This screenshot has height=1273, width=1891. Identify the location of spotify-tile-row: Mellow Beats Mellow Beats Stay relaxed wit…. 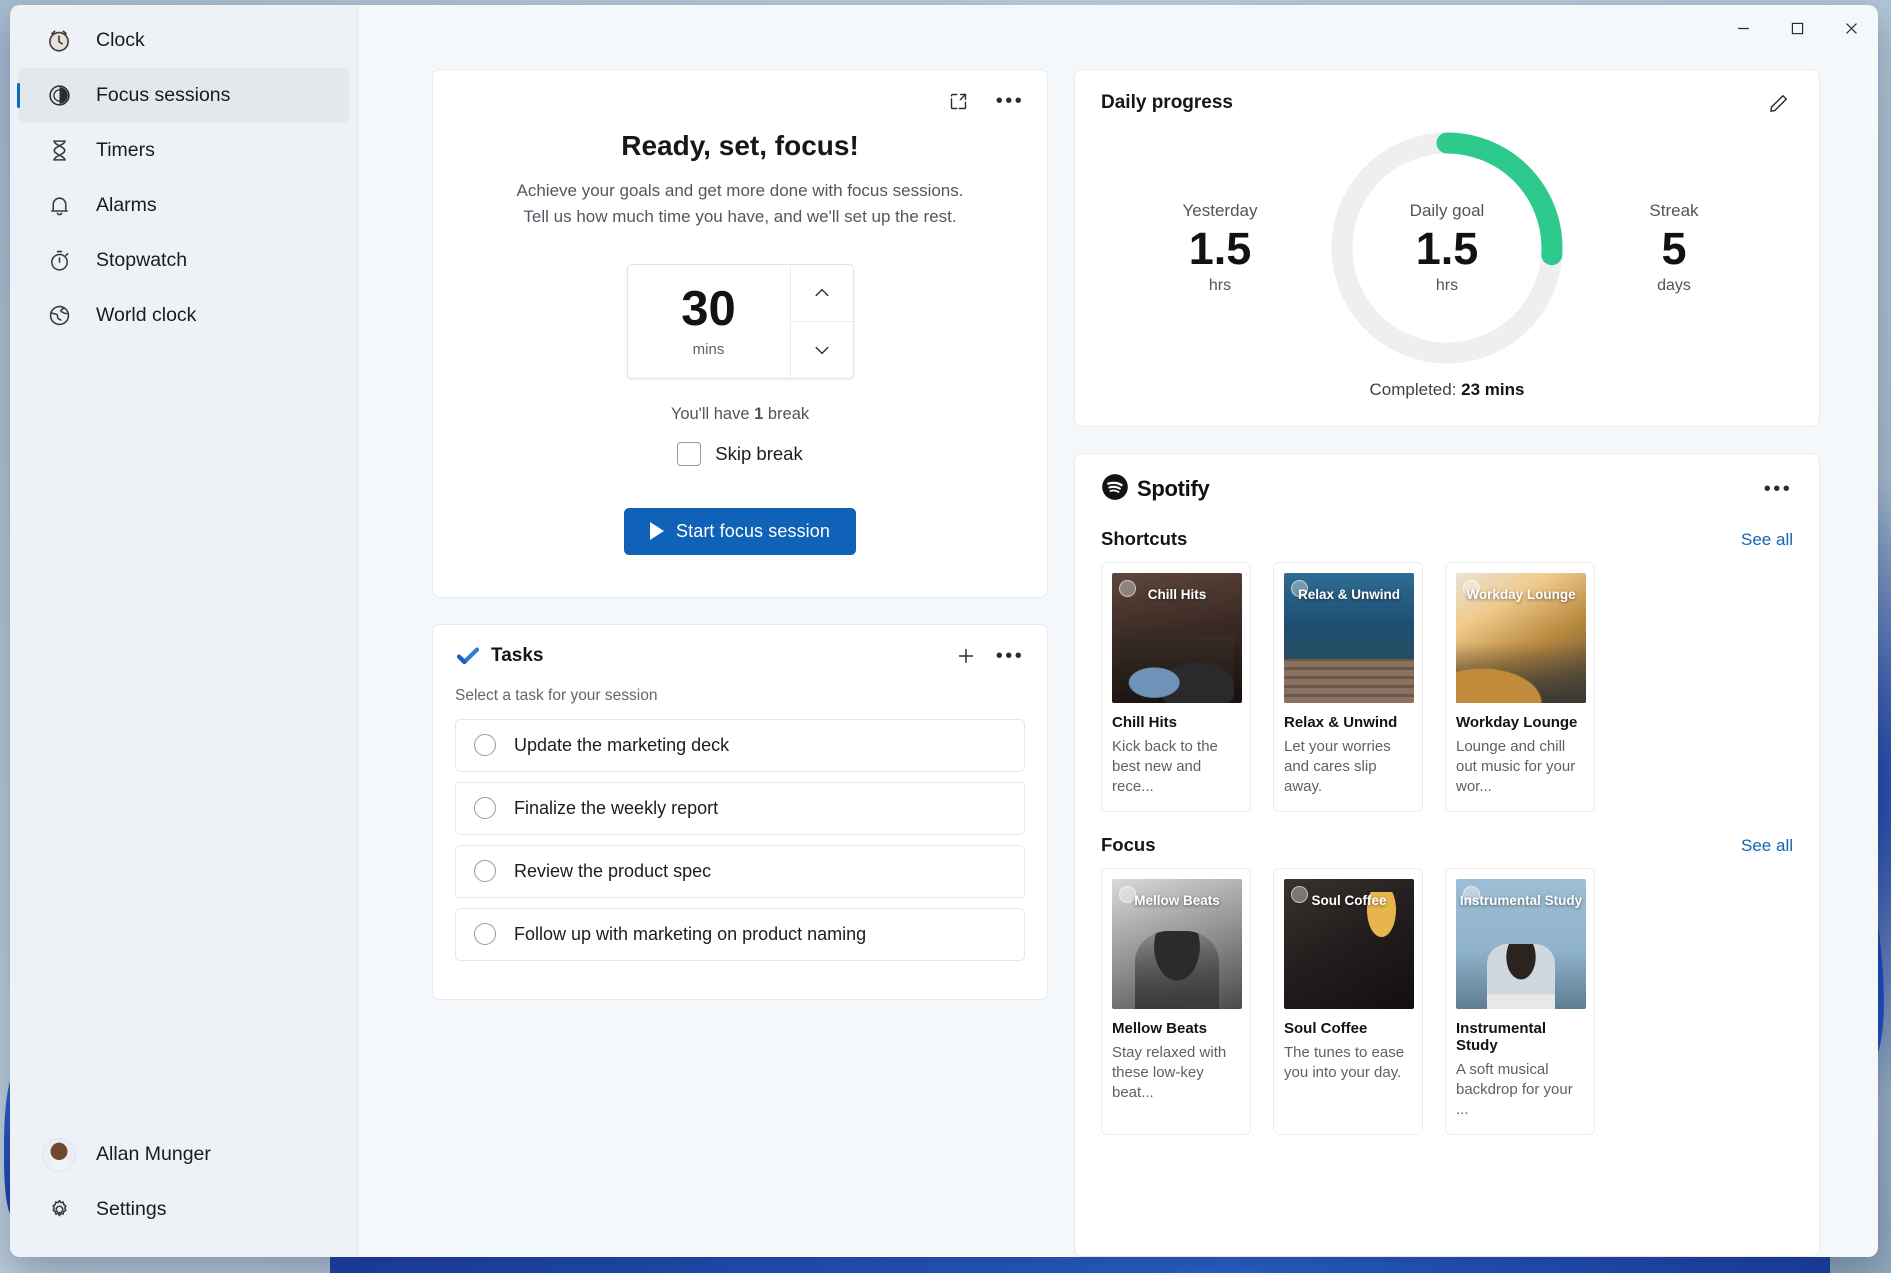
(1447, 1001).